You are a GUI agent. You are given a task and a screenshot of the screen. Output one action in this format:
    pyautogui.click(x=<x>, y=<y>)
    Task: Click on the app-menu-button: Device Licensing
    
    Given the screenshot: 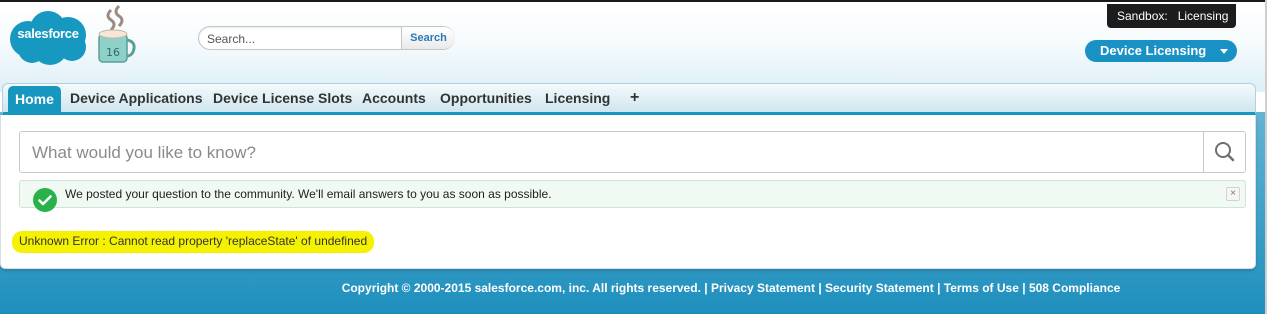 What is the action you would take?
    pyautogui.click(x=1161, y=51)
    